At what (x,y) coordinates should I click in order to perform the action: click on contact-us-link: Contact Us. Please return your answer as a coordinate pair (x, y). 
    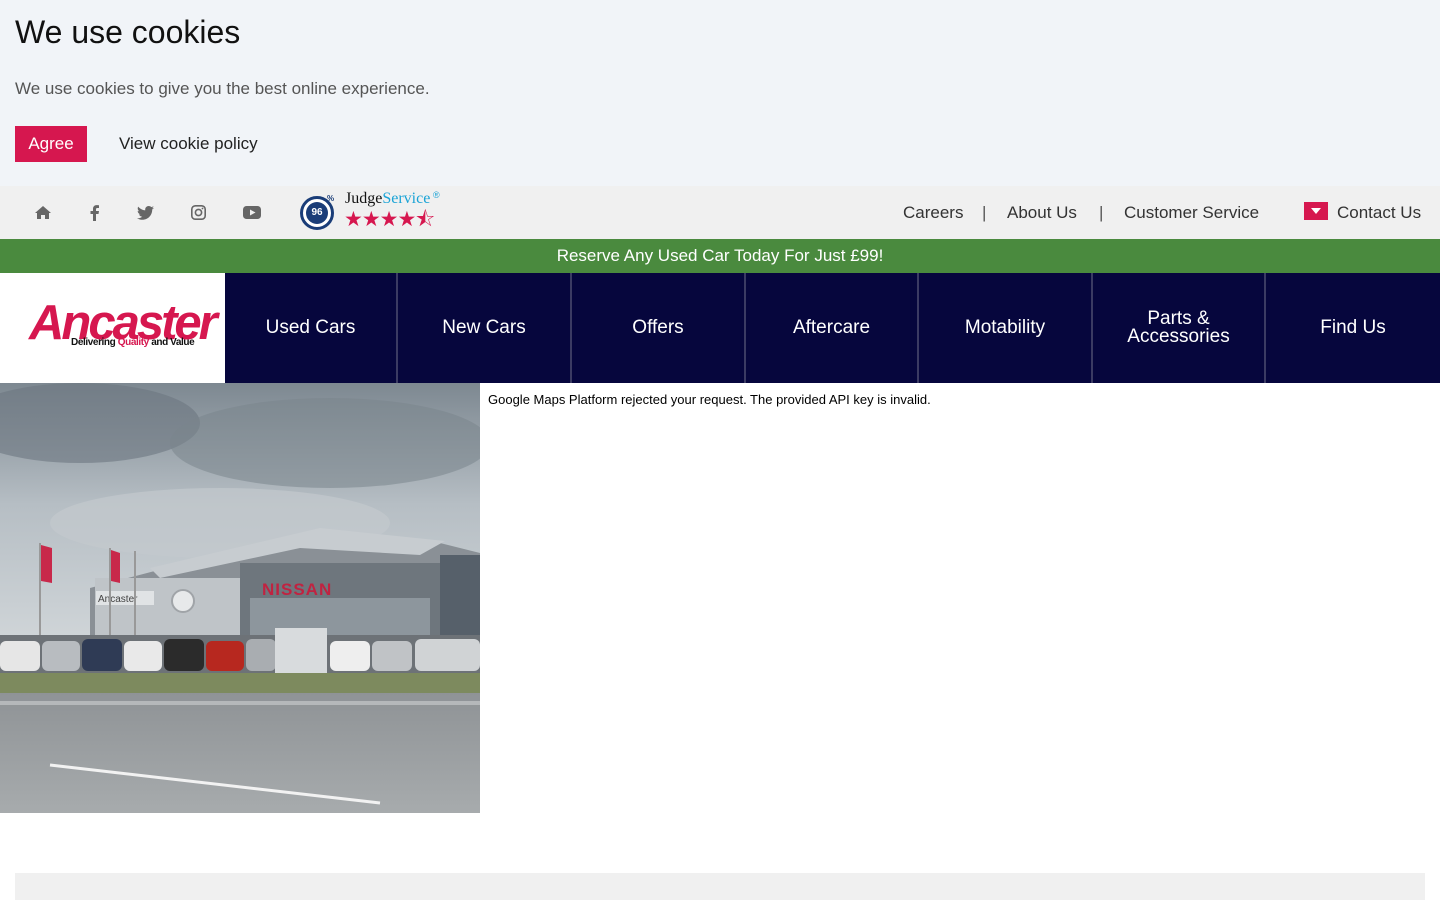
    Looking at the image, I should click on (1379, 213).